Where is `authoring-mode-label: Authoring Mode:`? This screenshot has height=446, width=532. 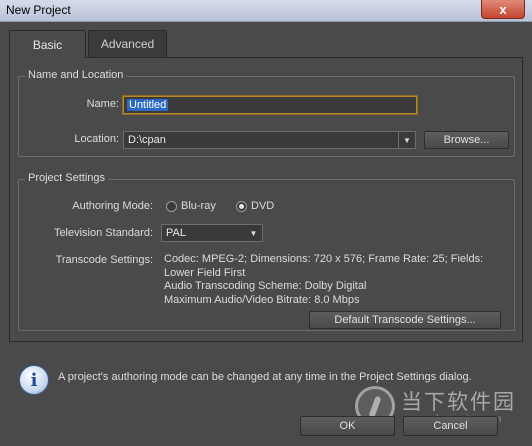
authoring-mode-label: Authoring Mode: is located at coordinates (112, 206).